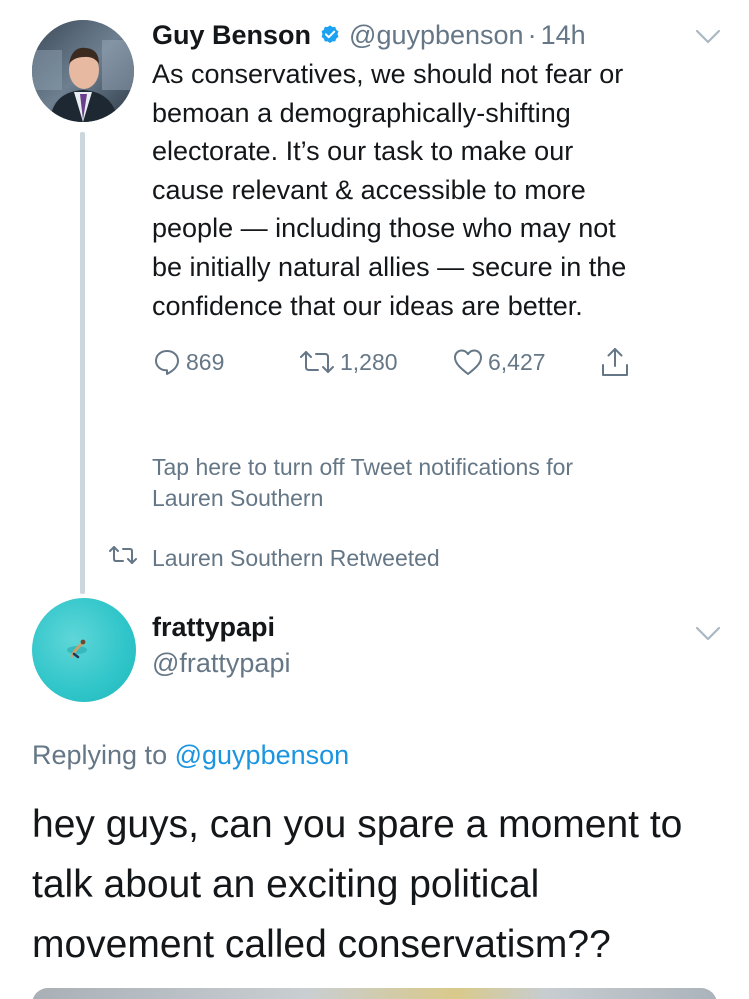 The height and width of the screenshot is (999, 749). What do you see at coordinates (367, 305) in the screenshot?
I see `tweet-text-line: confidence that our ideas are better.` at bounding box center [367, 305].